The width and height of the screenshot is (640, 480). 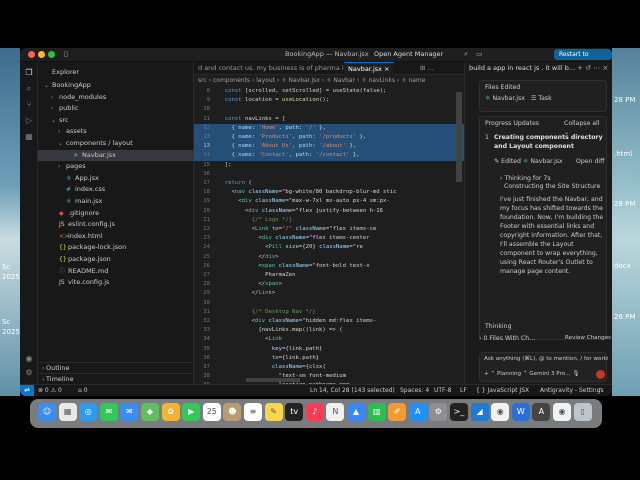 What do you see at coordinates (116, 189) in the screenshot?
I see `file-item: # index.css` at bounding box center [116, 189].